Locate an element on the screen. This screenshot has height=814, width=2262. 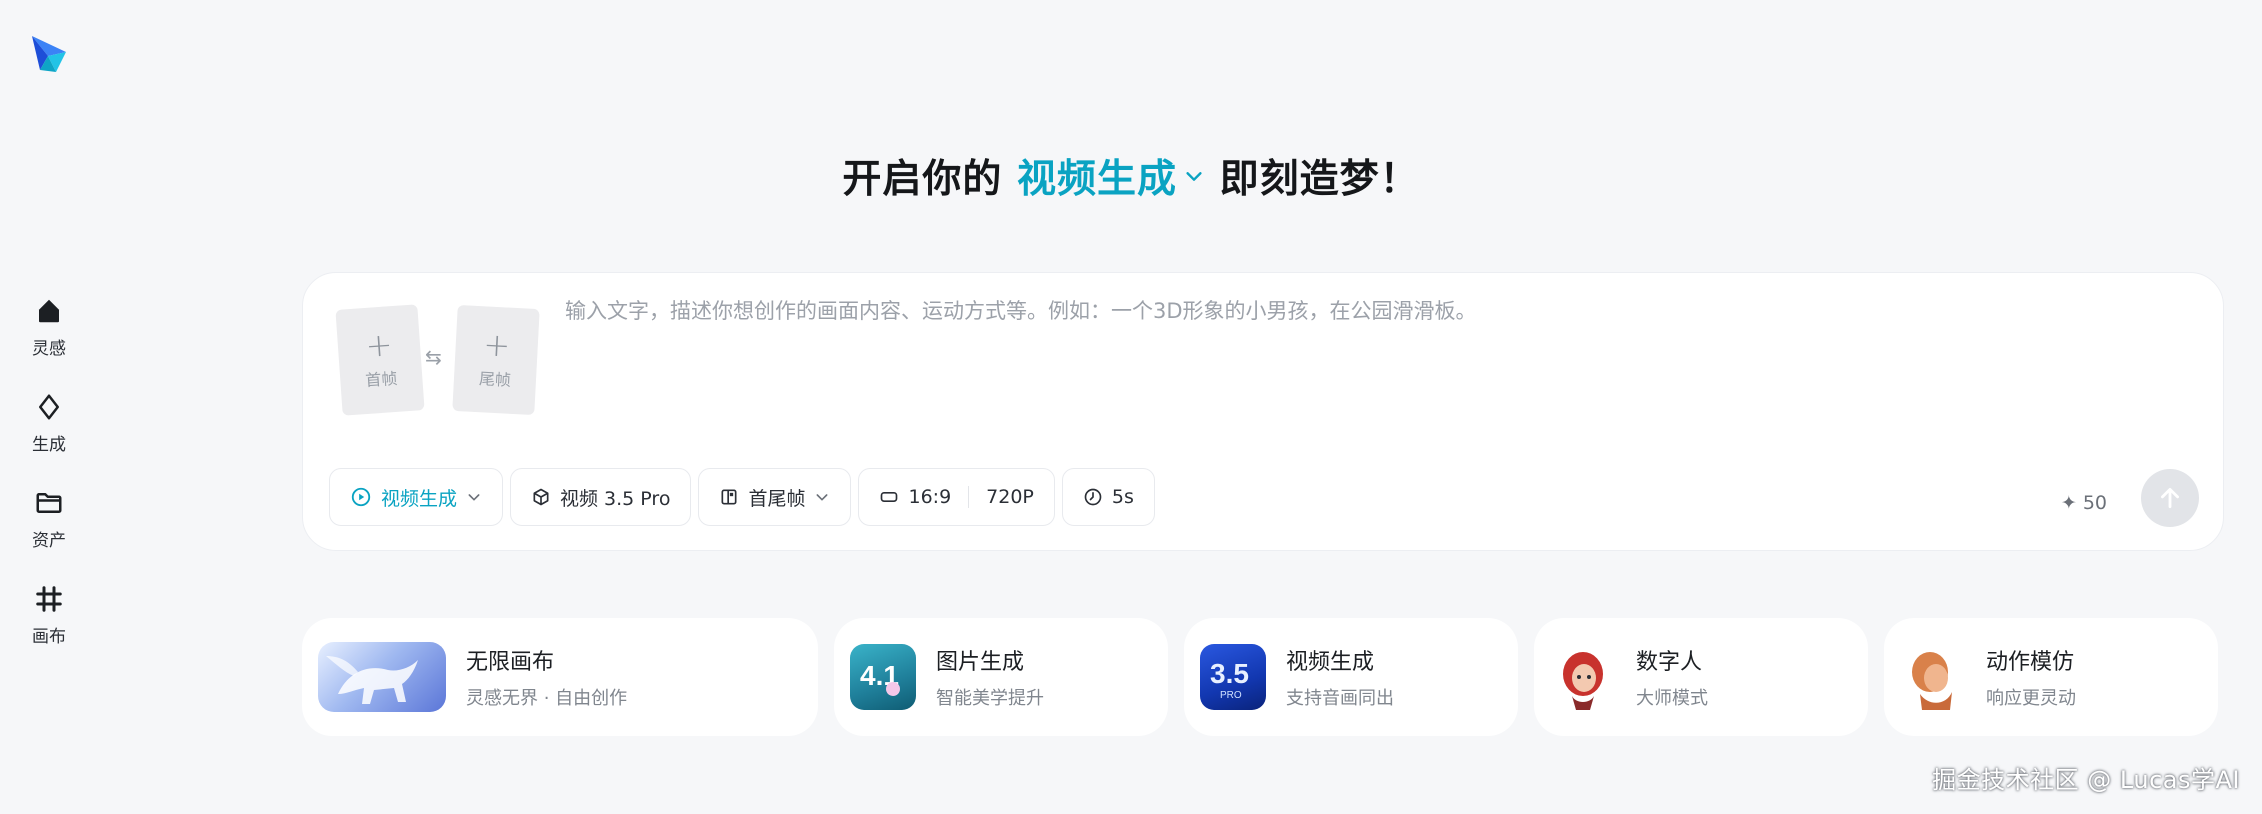
feature-card-motion-mimic: 动作模仿 响应更灵动 is located at coordinates (2051, 677).